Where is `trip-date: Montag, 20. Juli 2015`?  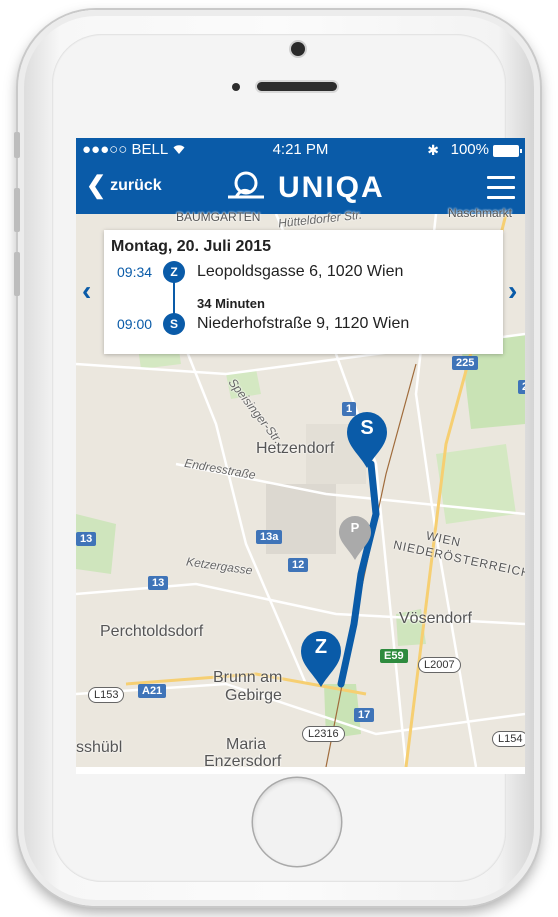 trip-date: Montag, 20. Juli 2015 is located at coordinates (191, 246).